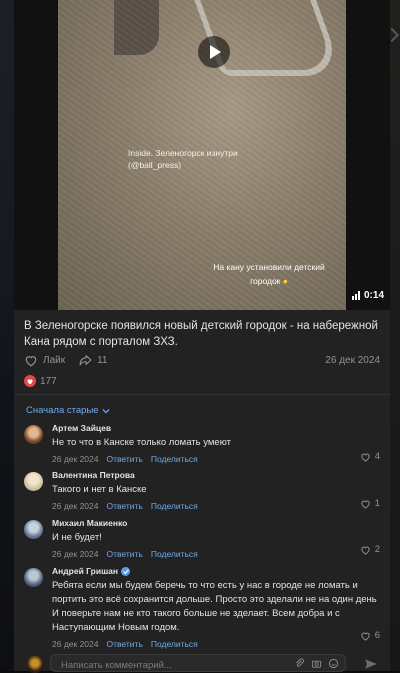 The image size is (400, 673). I want to click on heart-reaction-icon, so click(30, 381).